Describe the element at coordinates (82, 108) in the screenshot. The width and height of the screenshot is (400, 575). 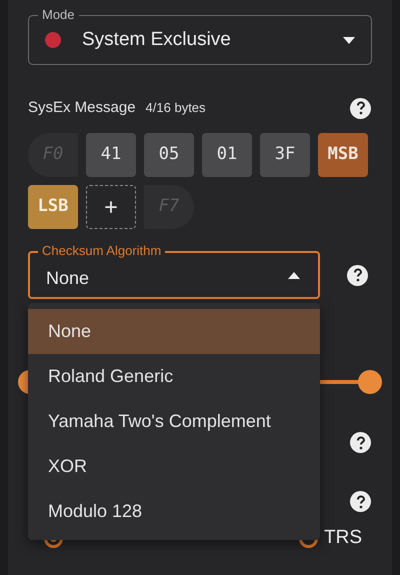
I see `sysex-label: SysEx Message` at that location.